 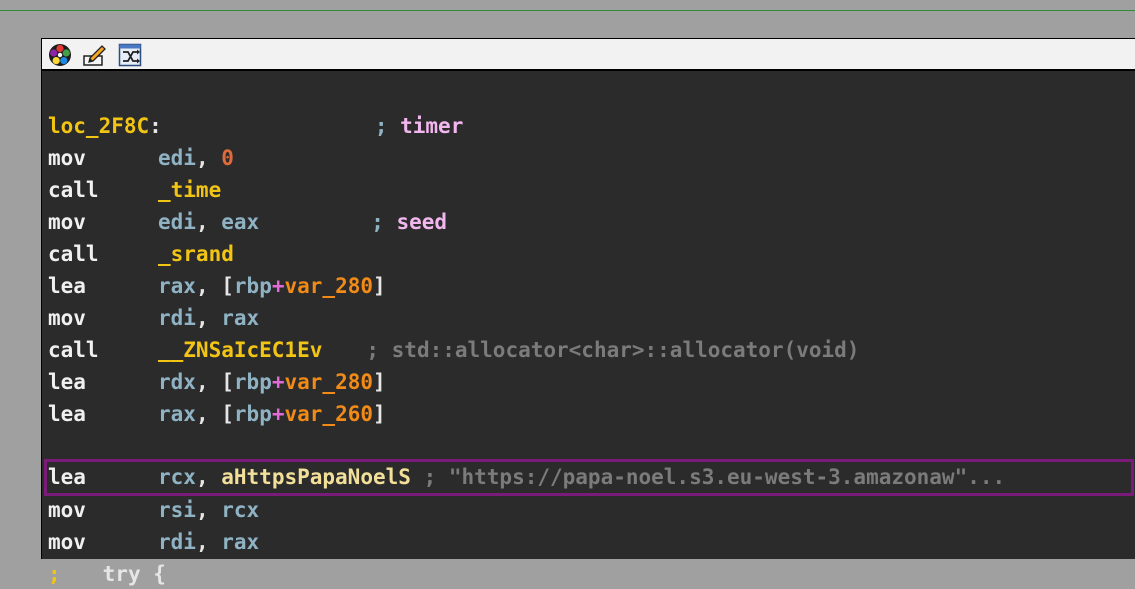 What do you see at coordinates (60, 55) in the screenshot?
I see `graph-overview-icon` at bounding box center [60, 55].